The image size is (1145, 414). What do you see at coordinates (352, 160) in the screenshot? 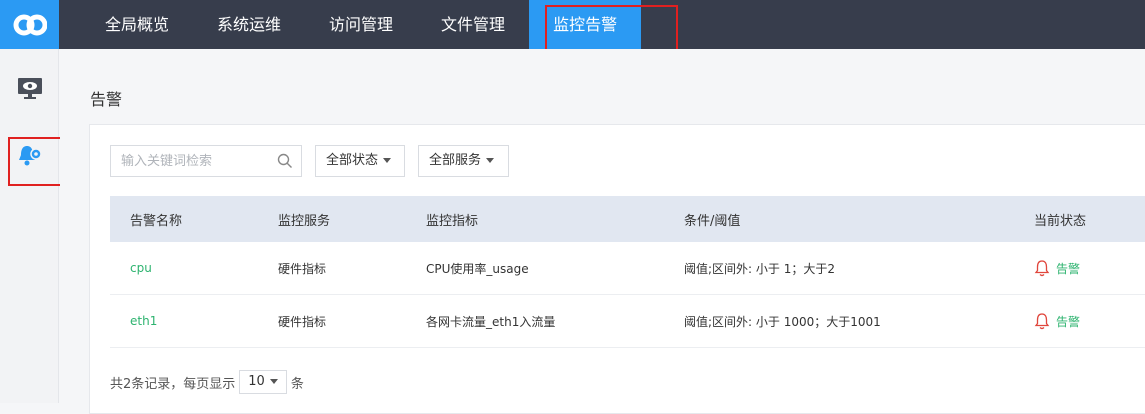
I see `status-filter-label: 全部状态` at bounding box center [352, 160].